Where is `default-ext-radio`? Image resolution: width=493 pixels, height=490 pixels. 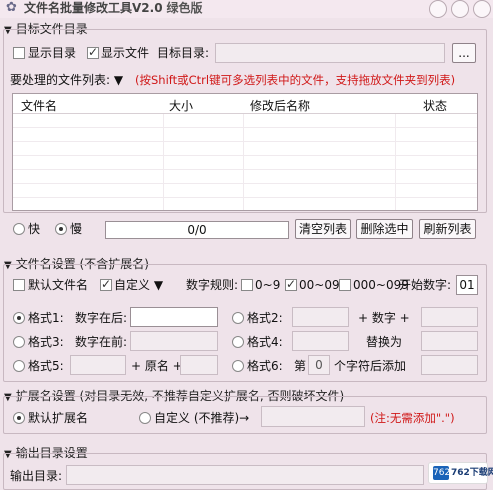 default-ext-radio is located at coordinates (19, 418).